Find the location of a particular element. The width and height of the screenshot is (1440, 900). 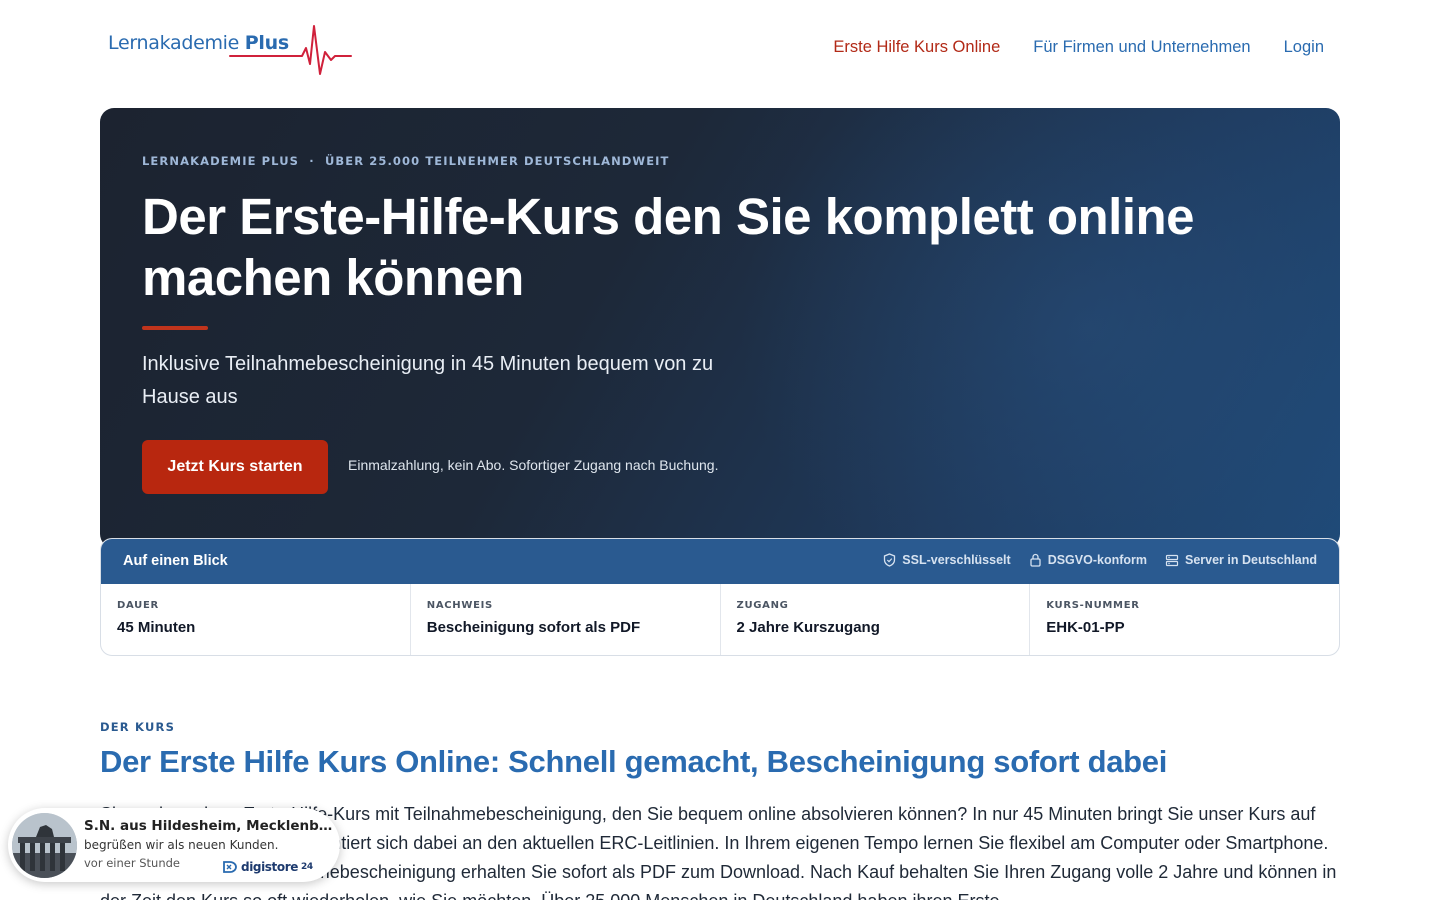

fact-value: 45 Minuten is located at coordinates (156, 627).